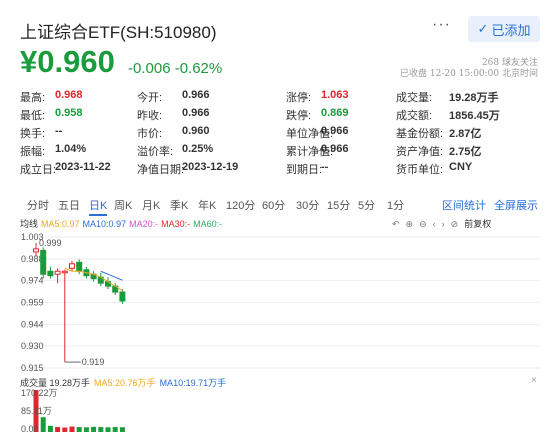  What do you see at coordinates (173, 97) in the screenshot?
I see `stat-item: 今开: 0.966` at bounding box center [173, 97].